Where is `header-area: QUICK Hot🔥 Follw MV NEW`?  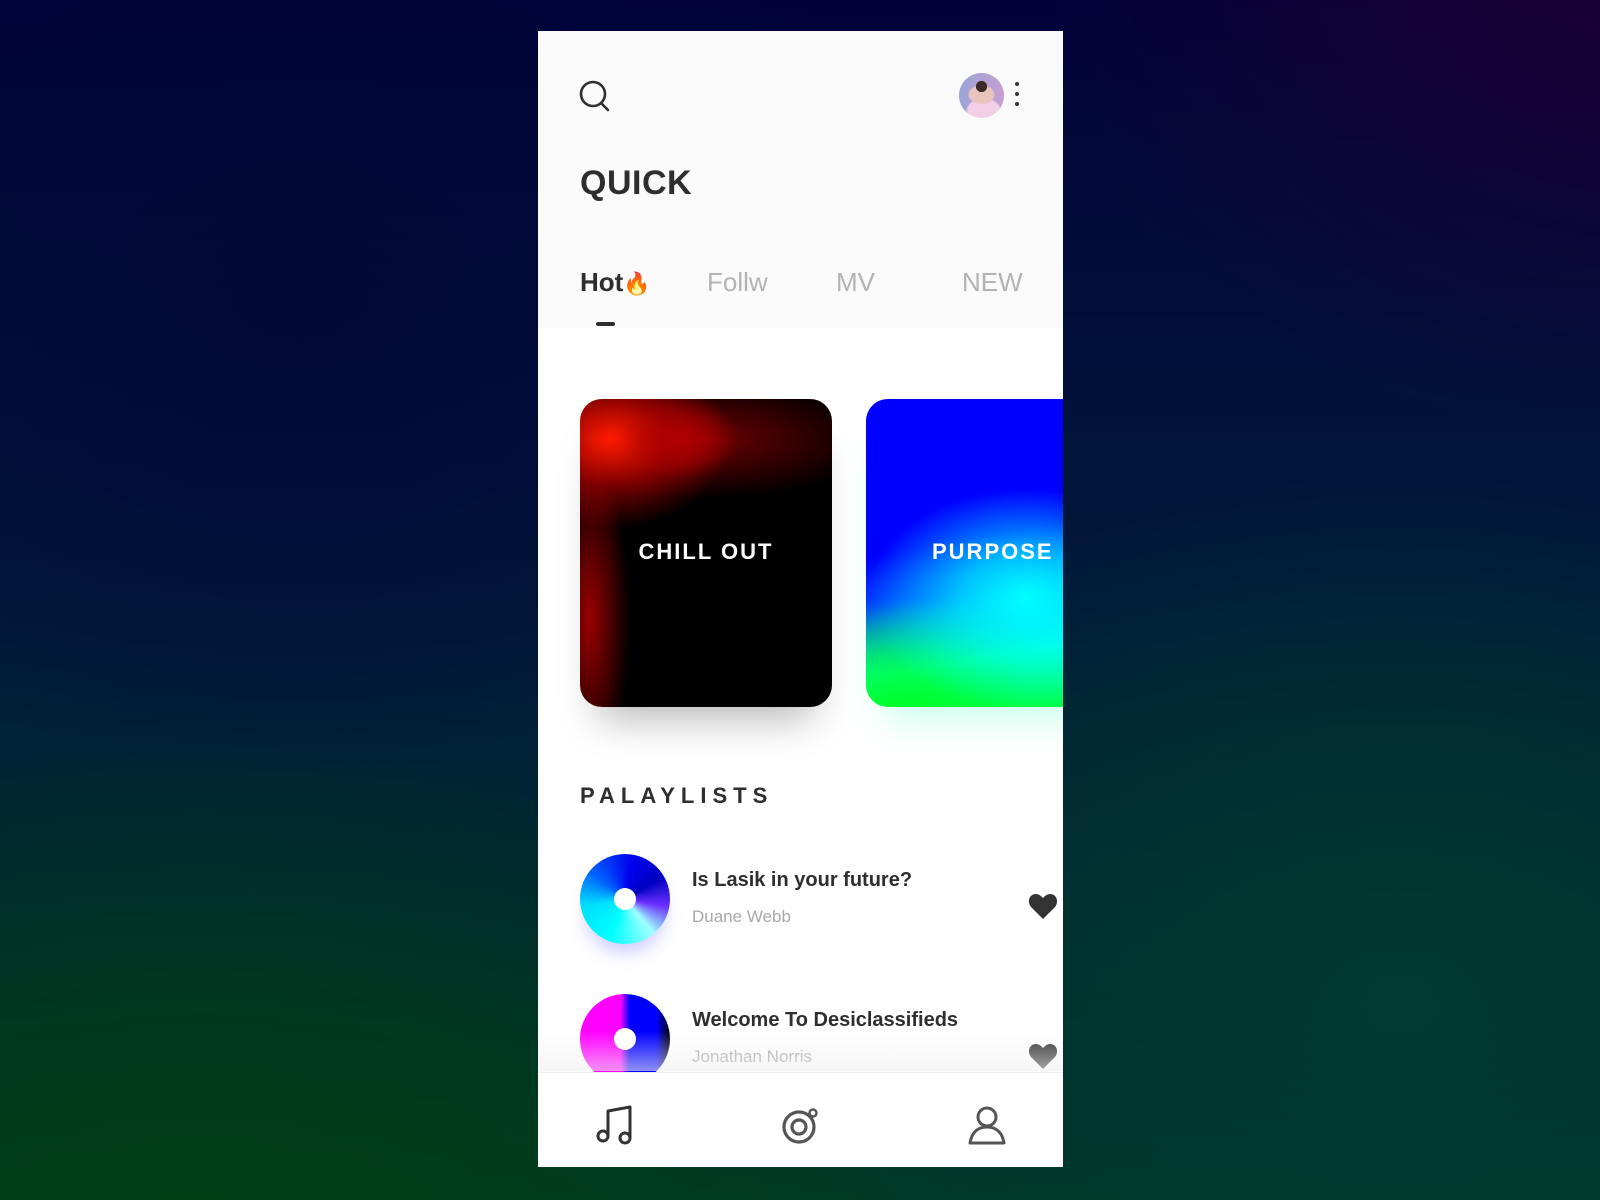
header-area: QUICK Hot🔥 Follw MV NEW is located at coordinates (800, 179).